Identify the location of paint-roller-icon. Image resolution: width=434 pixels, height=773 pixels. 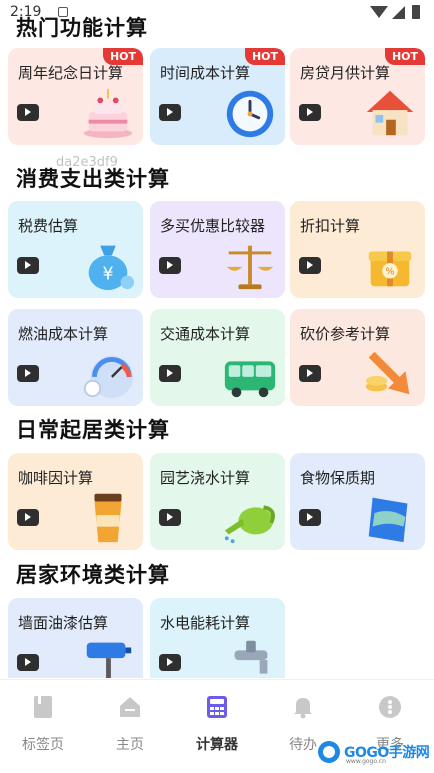
(109, 660).